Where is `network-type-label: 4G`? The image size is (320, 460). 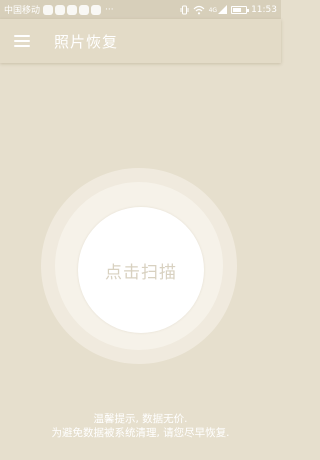
network-type-label: 4G is located at coordinates (213, 10).